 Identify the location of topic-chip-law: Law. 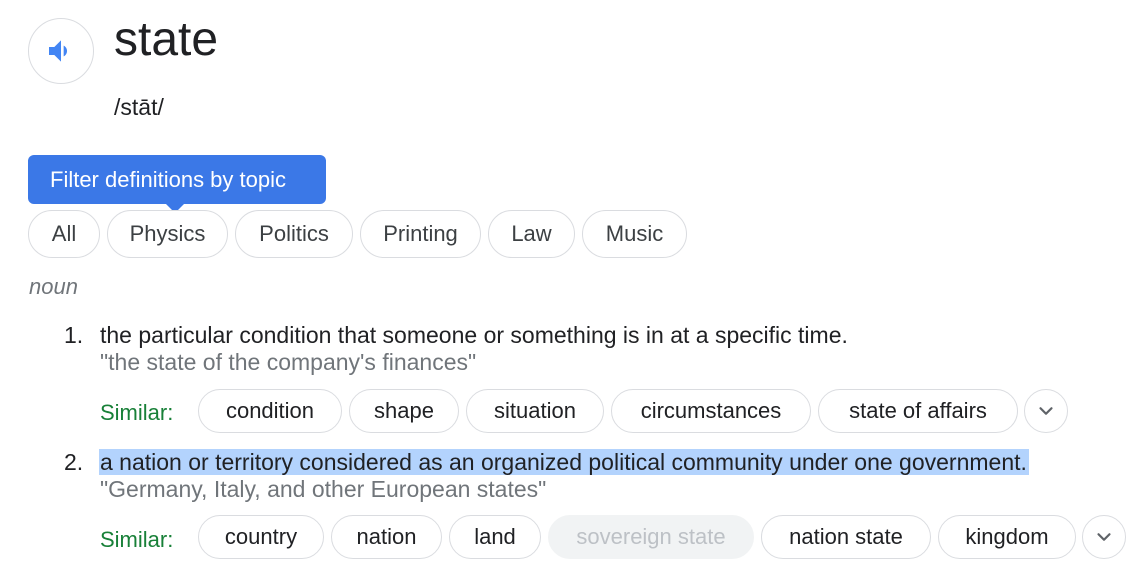
(531, 234).